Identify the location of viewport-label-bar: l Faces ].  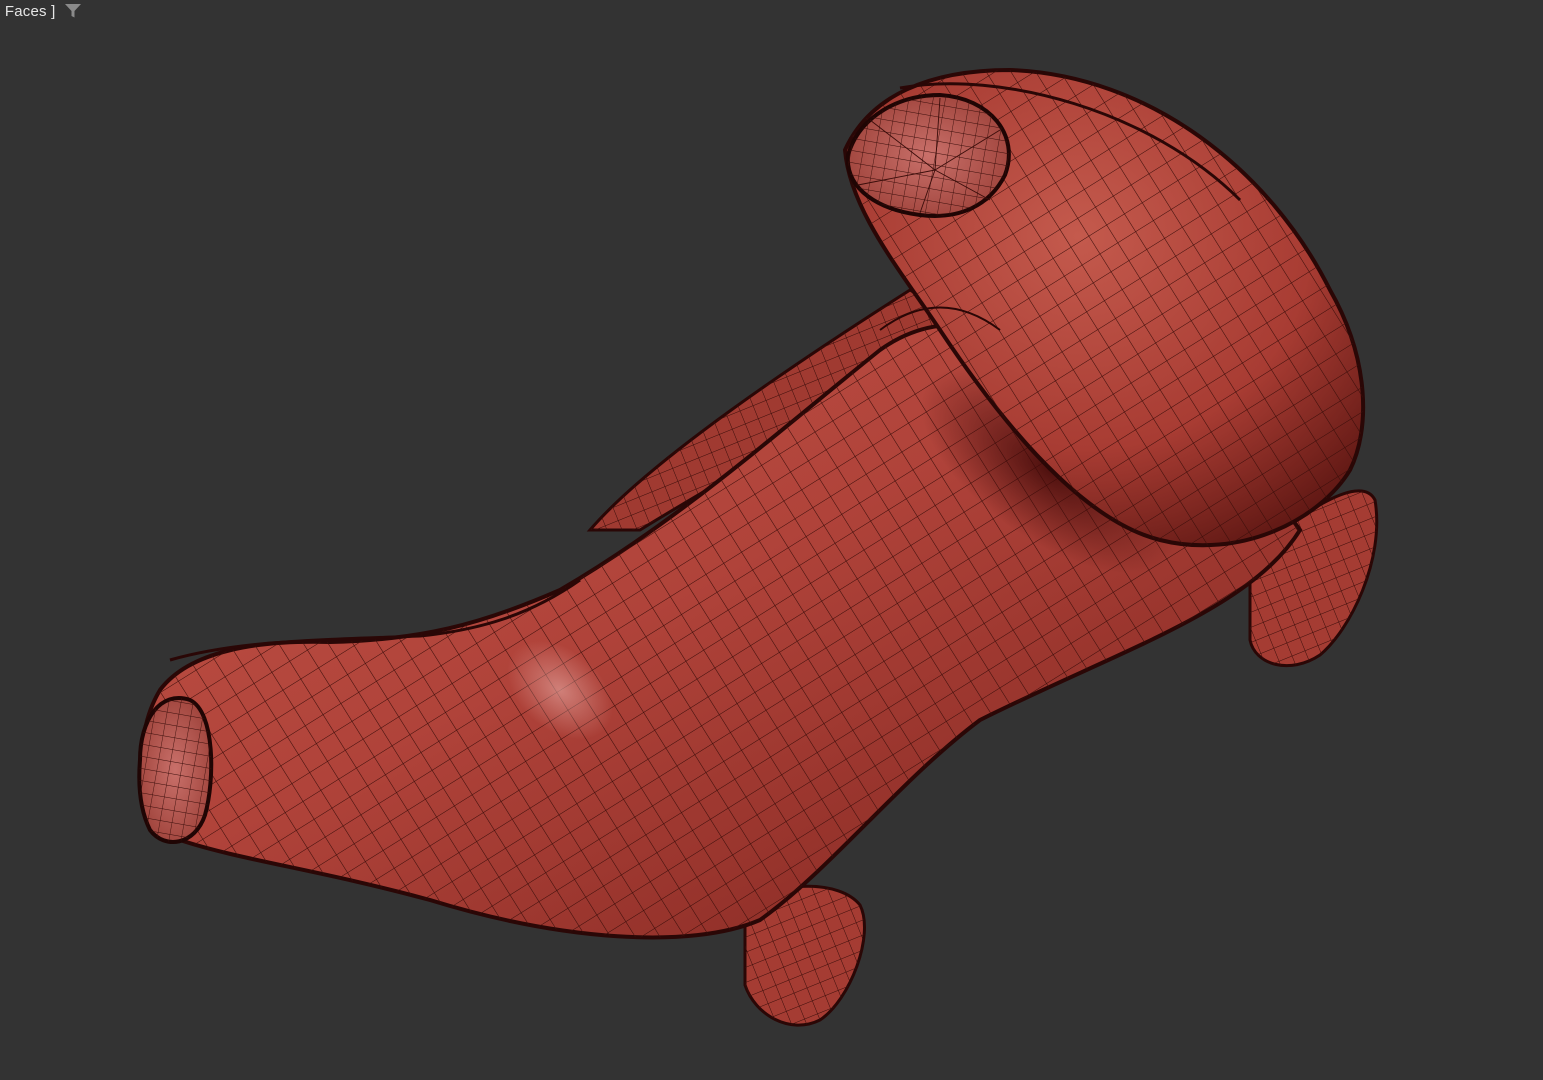
(41, 11).